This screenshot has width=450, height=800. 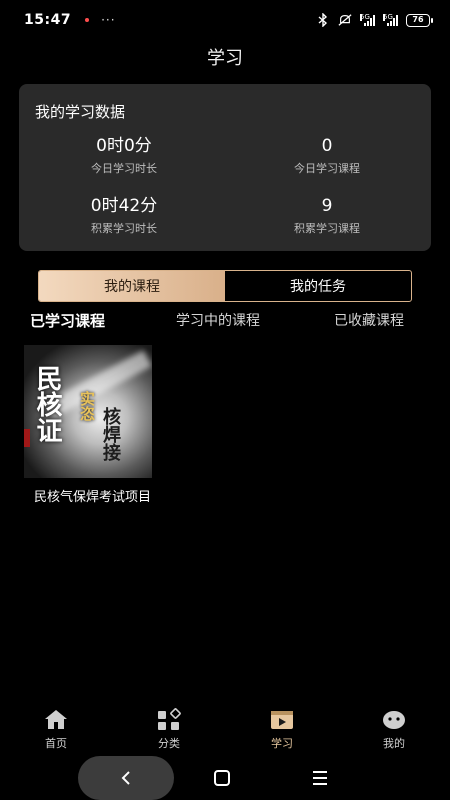 I want to click on home-icon, so click(x=56, y=719).